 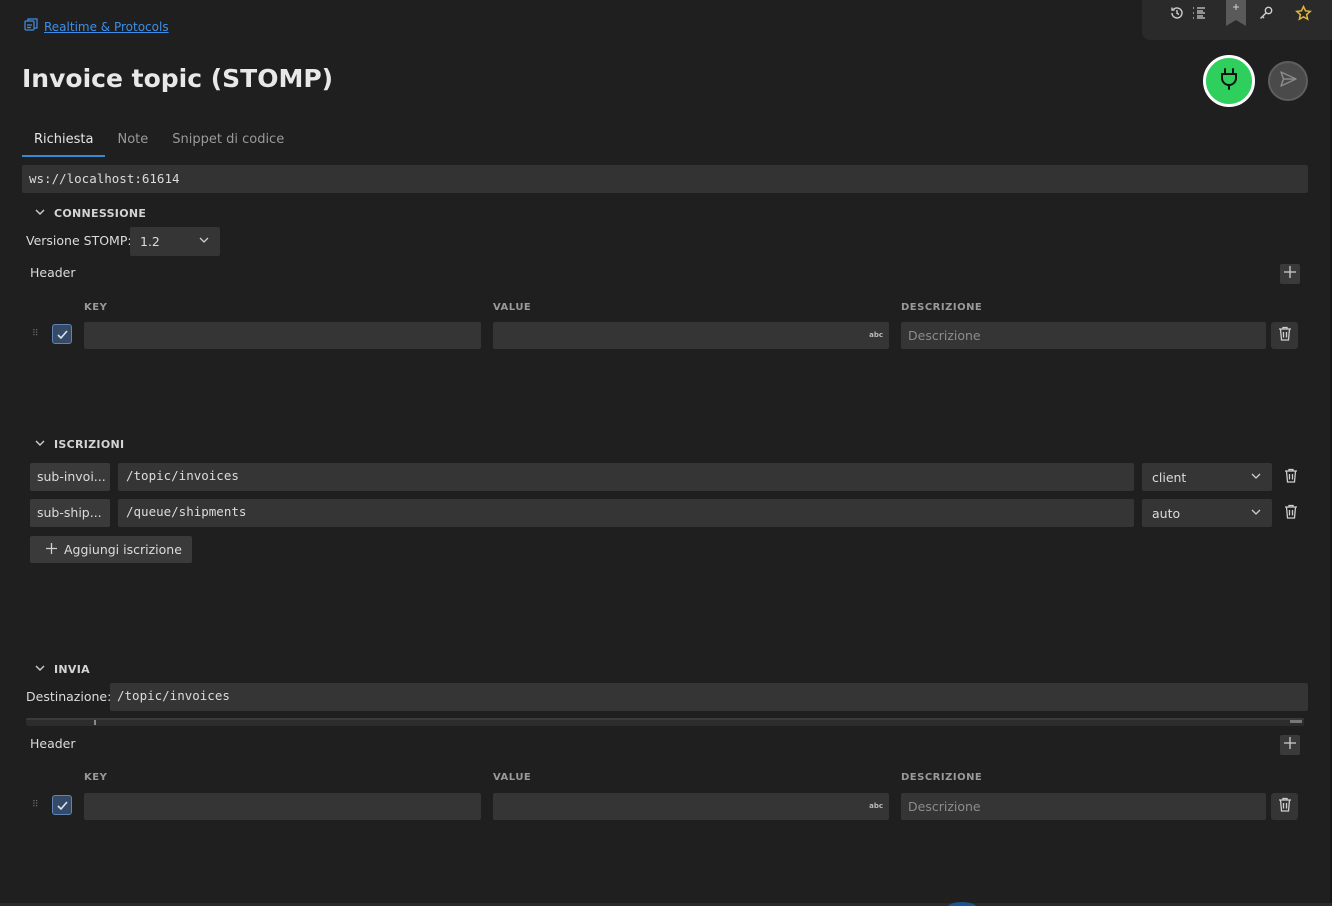 I want to click on request-tabs: Richiesta Note Snippet di codice, so click(x=159, y=144).